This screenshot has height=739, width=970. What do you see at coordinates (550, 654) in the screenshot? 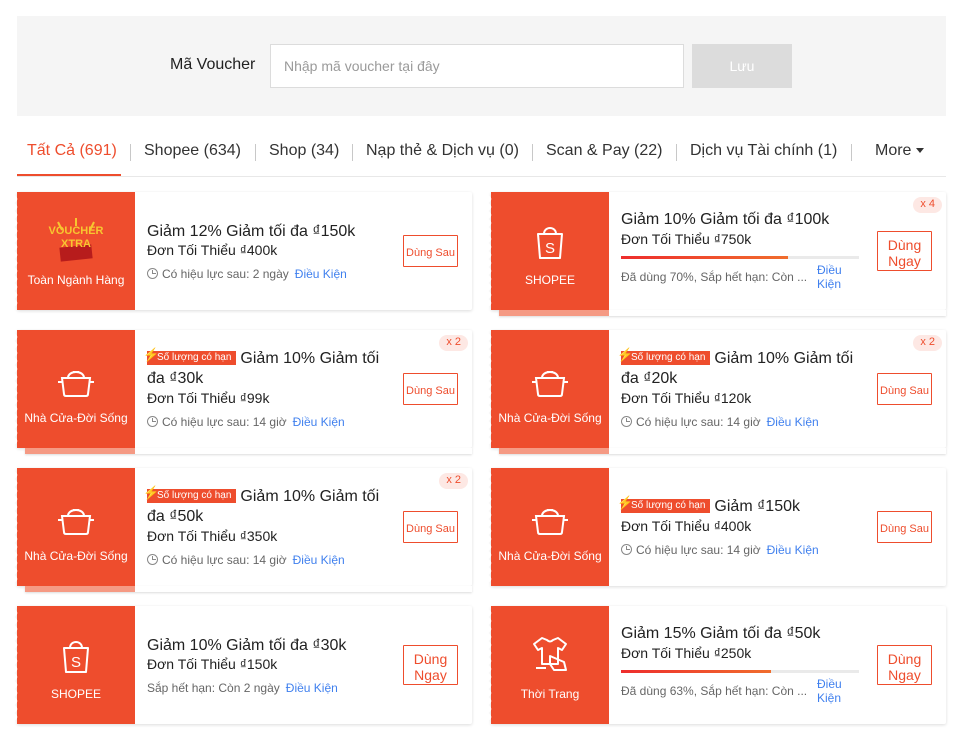
I see `fashion-clothes-icon` at bounding box center [550, 654].